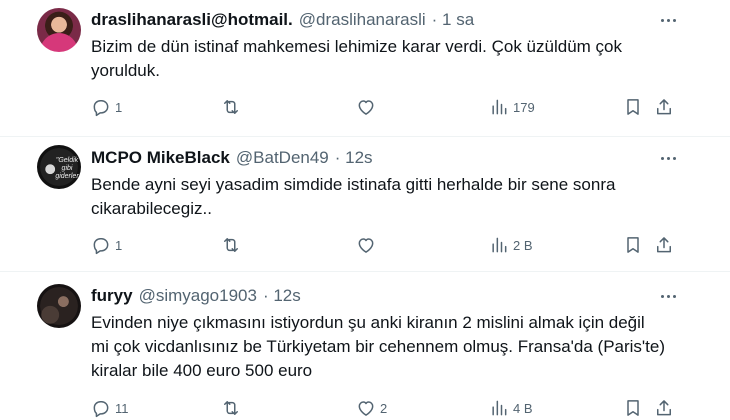 The image size is (730, 420). What do you see at coordinates (112, 296) in the screenshot?
I see `author-name: furyy` at bounding box center [112, 296].